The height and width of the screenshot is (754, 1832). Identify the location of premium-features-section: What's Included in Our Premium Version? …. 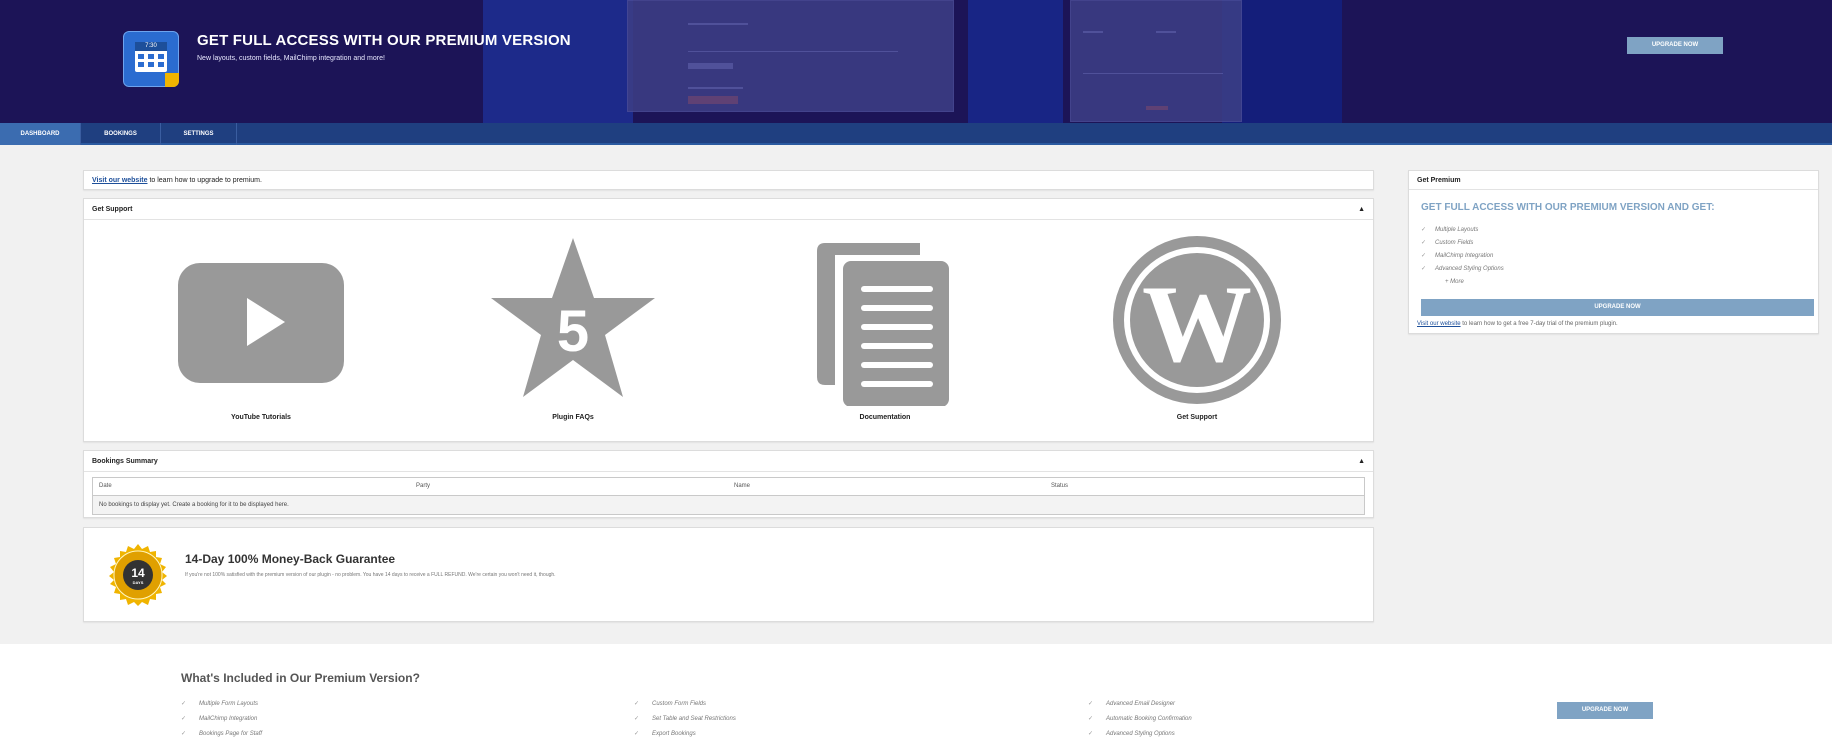
(916, 699).